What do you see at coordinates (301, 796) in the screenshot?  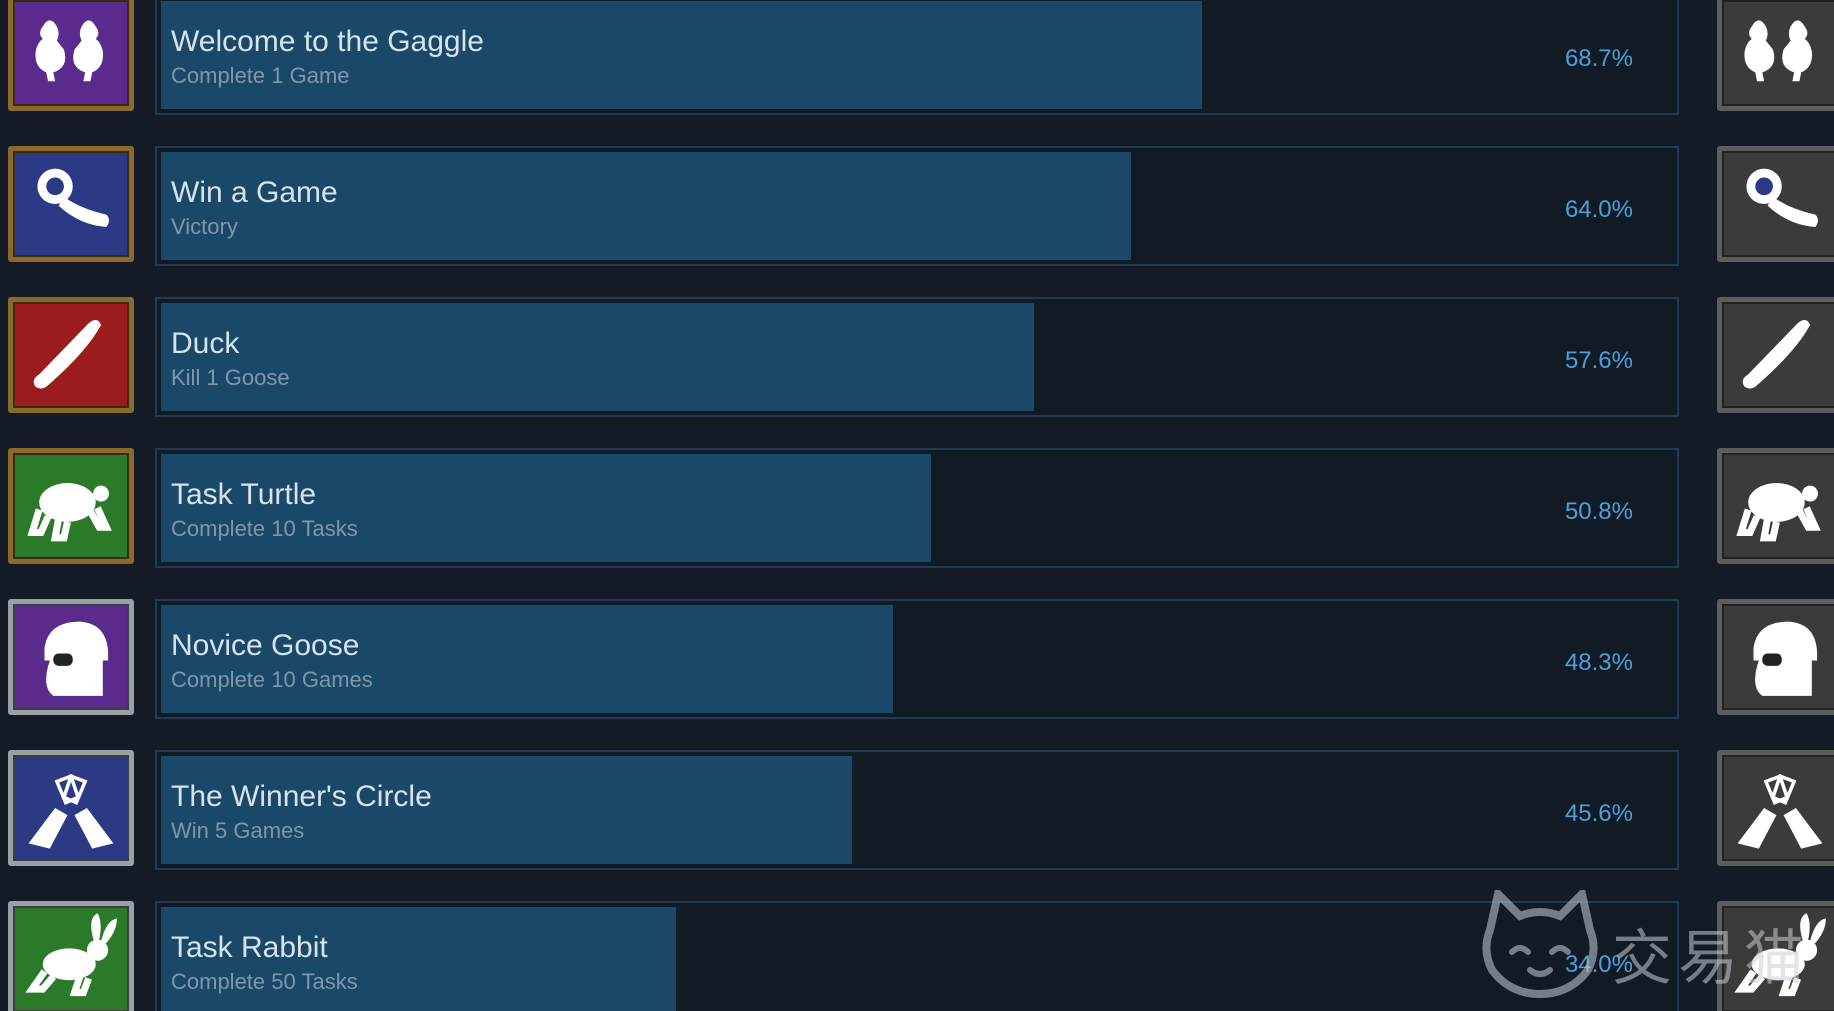 I see `achievement-title: The Winner's Circle` at bounding box center [301, 796].